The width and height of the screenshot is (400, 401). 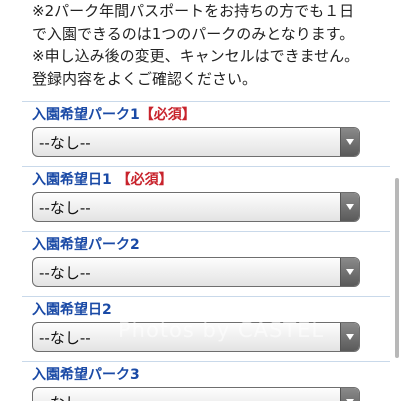 What do you see at coordinates (65, 208) in the screenshot?
I see `date-1-select-value: --なし--` at bounding box center [65, 208].